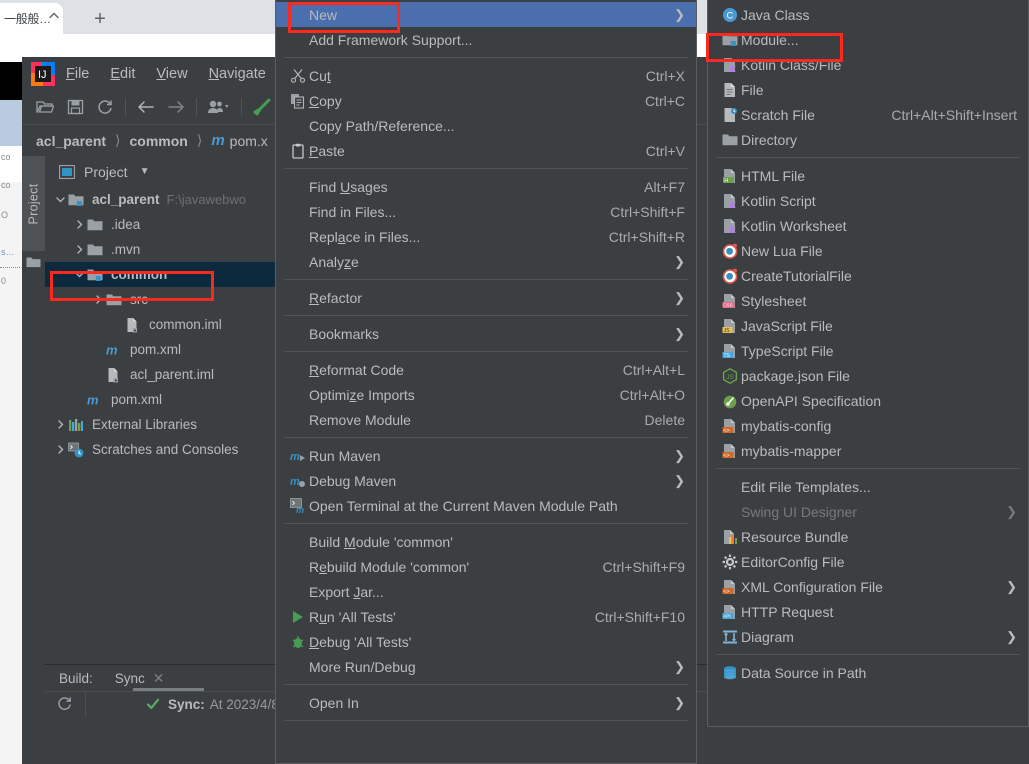  I want to click on menu-item-run-all-tests: Run 'All Tests' Ctrl+Shift+F10, so click(486, 616).